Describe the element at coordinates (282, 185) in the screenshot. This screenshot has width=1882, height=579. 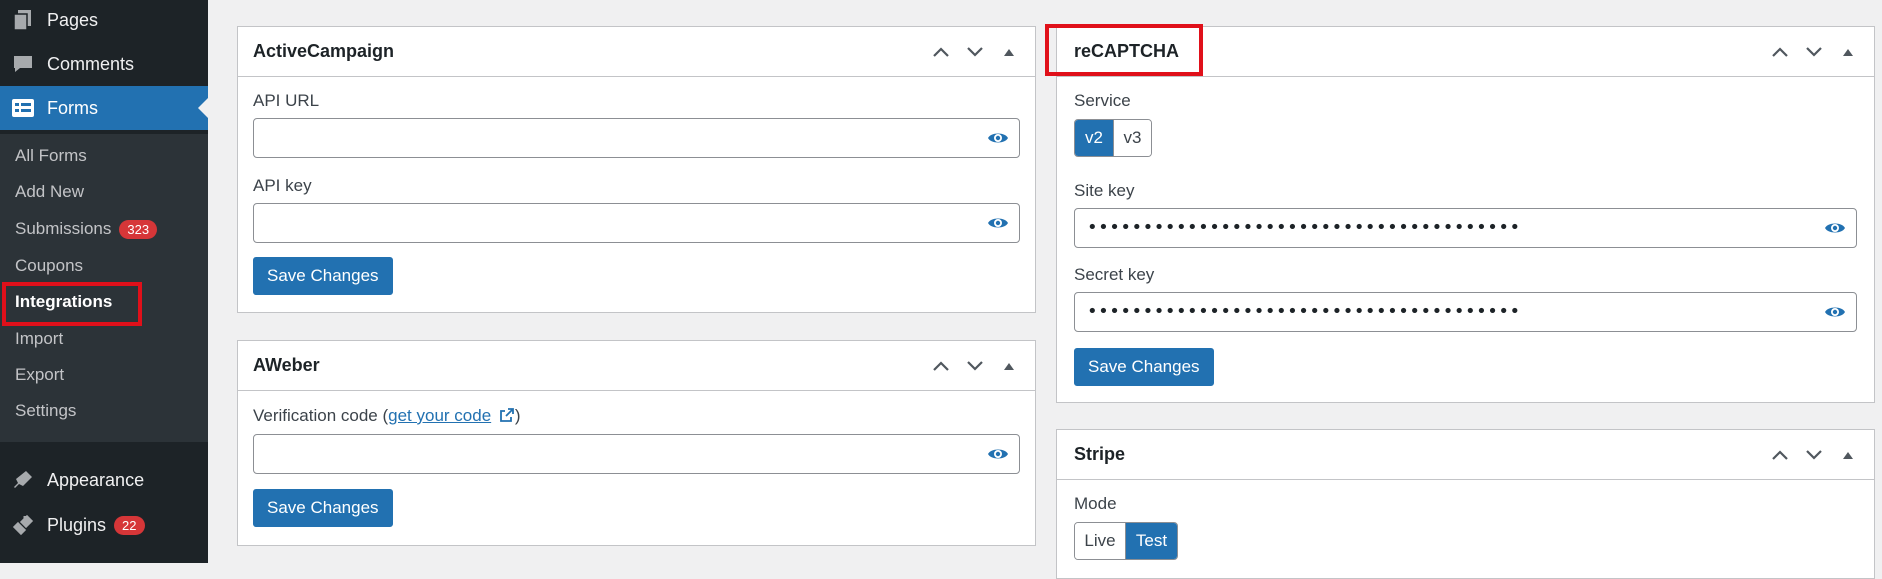
I see `api-key-label: API key` at that location.